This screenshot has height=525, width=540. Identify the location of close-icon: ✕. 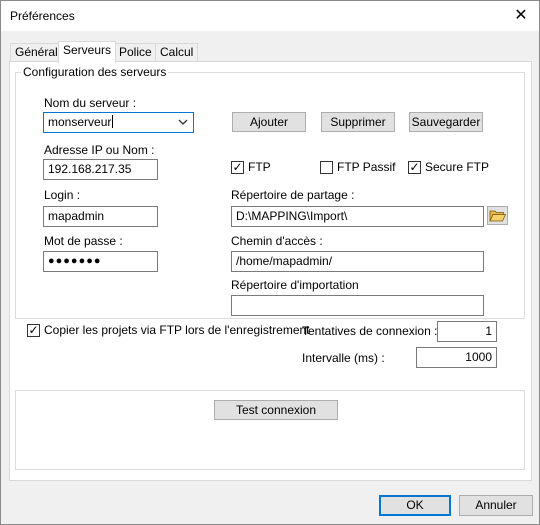
(521, 15).